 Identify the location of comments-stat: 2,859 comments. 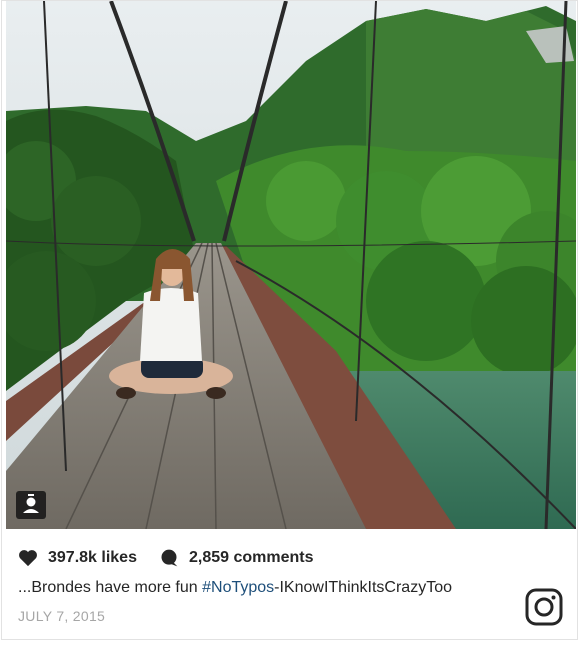
(236, 558).